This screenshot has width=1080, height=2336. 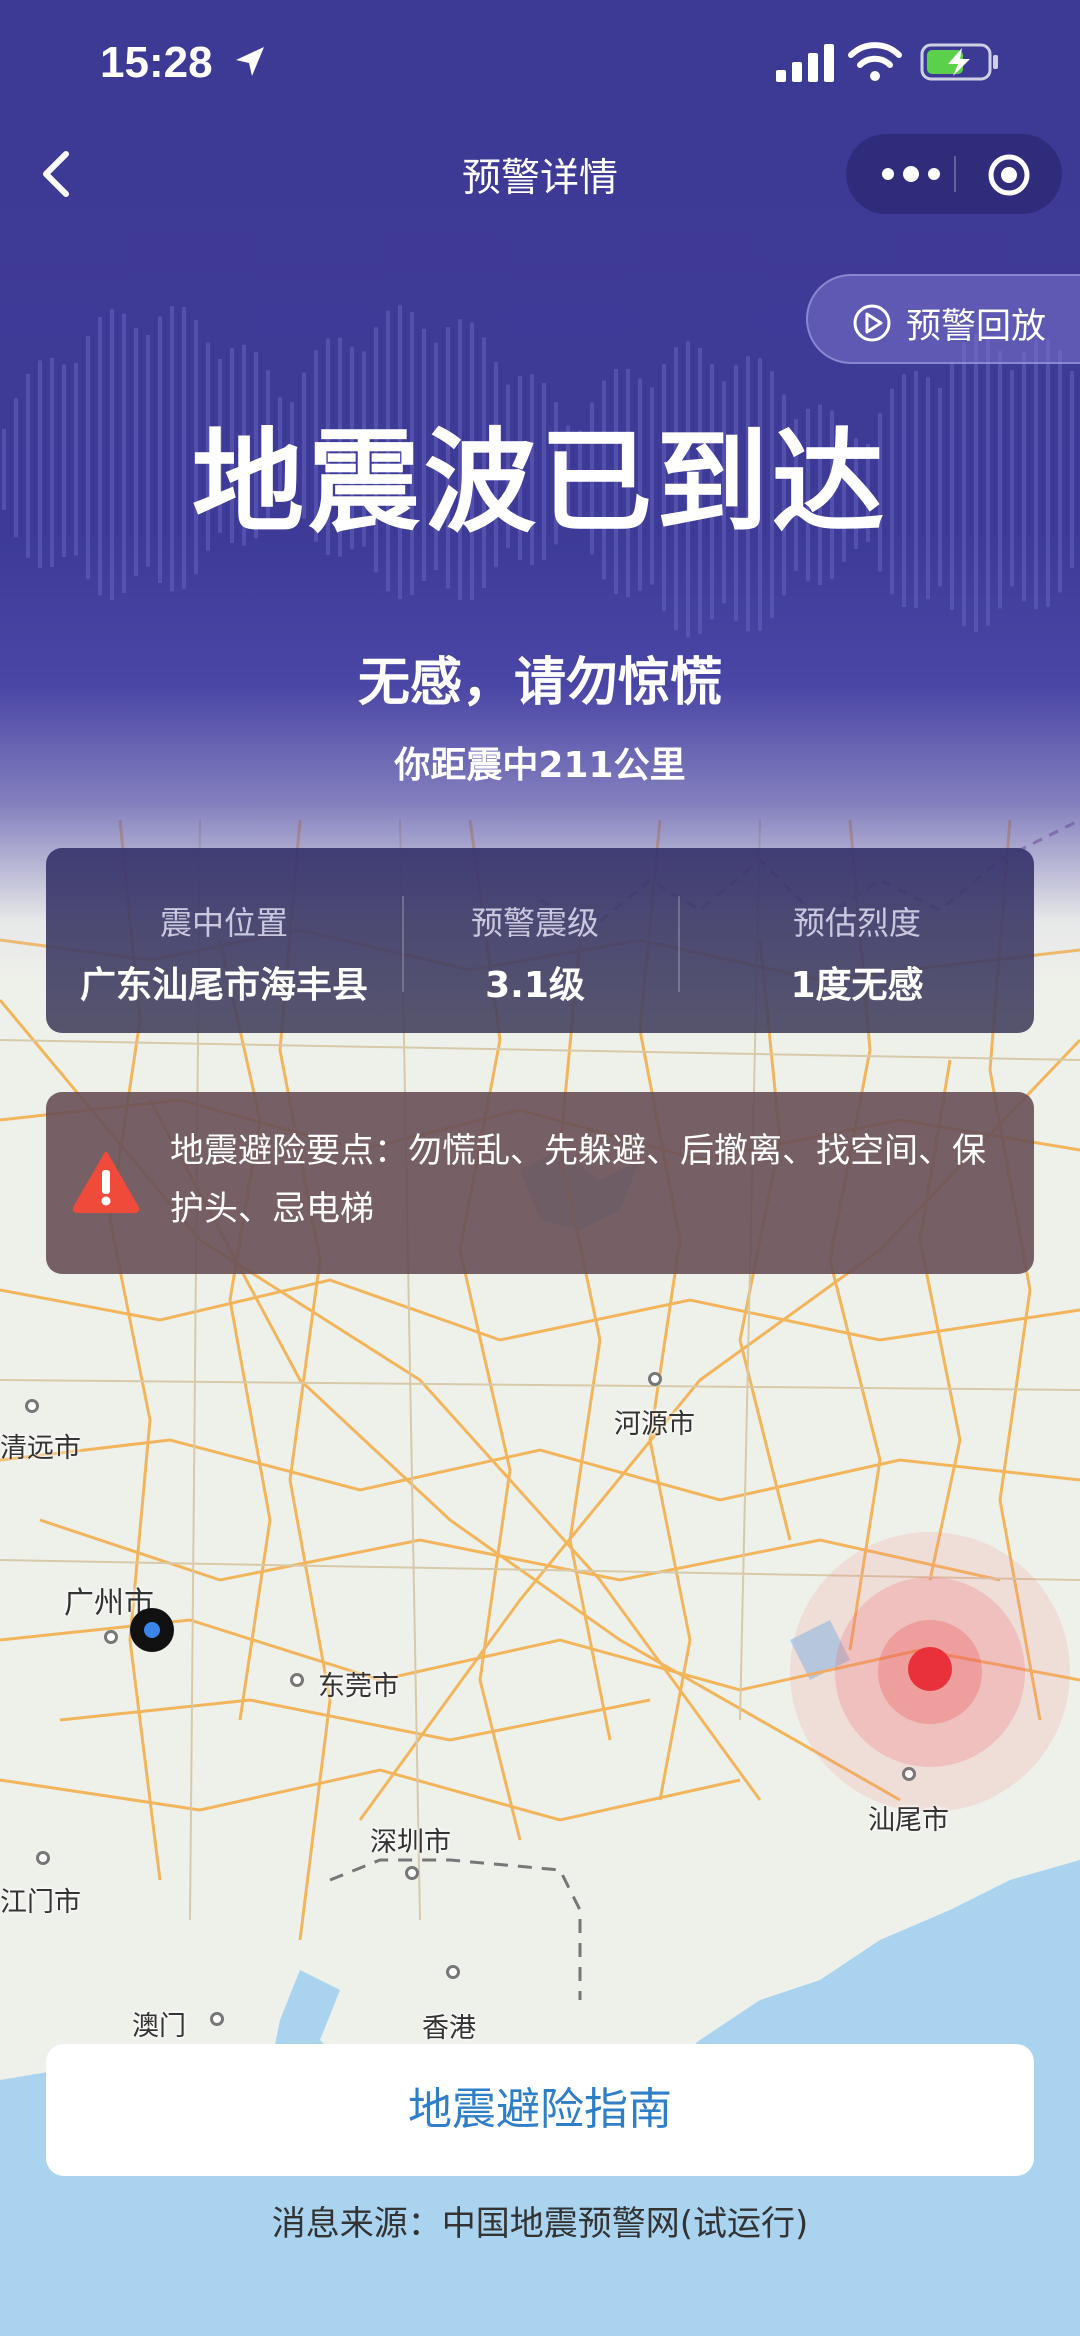 What do you see at coordinates (655, 1379) in the screenshot?
I see `city-dot-heyuan` at bounding box center [655, 1379].